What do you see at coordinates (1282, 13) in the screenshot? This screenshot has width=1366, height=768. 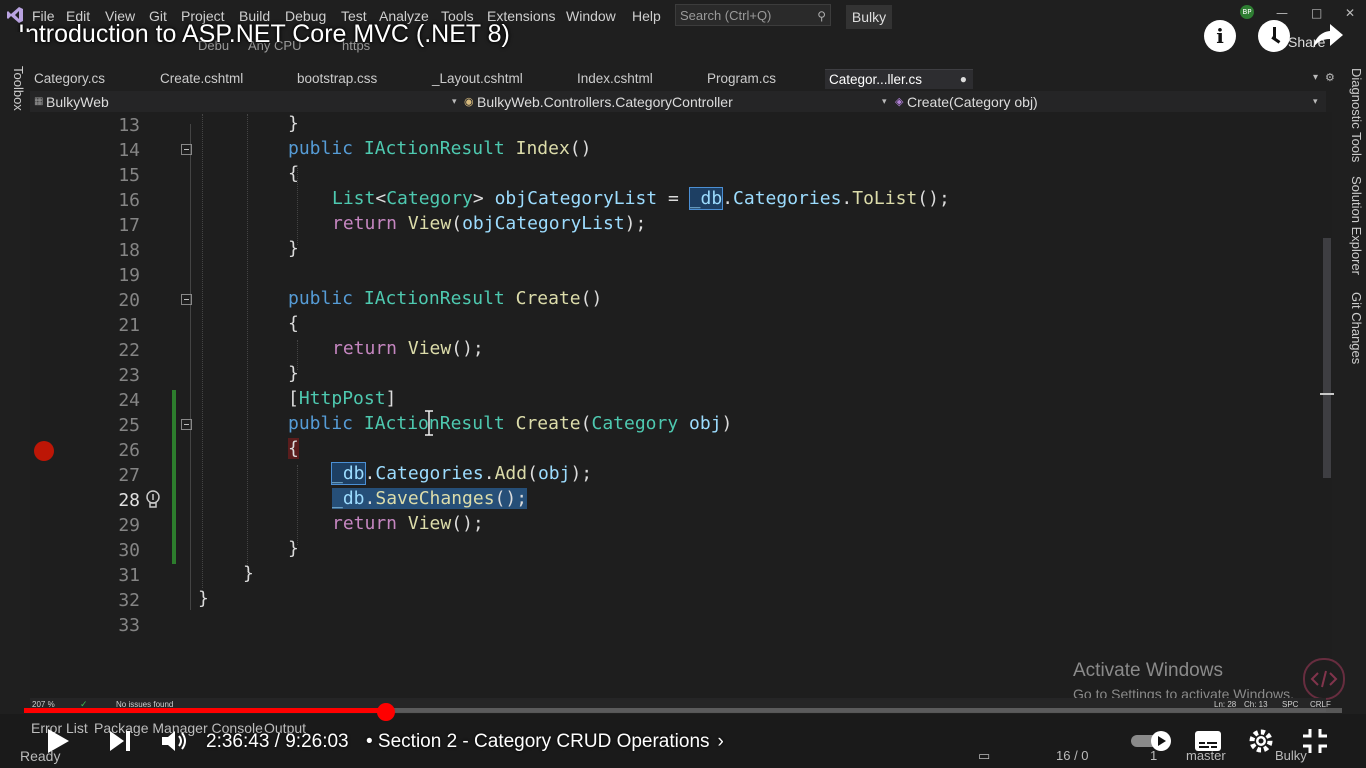 I see `minimize-icon: —` at bounding box center [1282, 13].